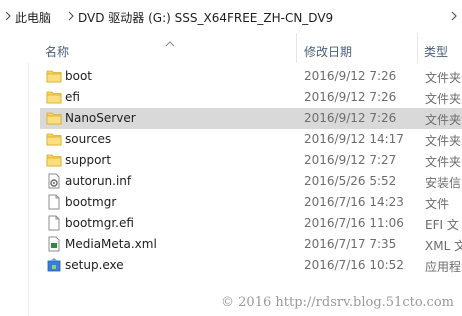  Describe the element at coordinates (328, 51) in the screenshot. I see `column-date-header: 修改日期` at that location.